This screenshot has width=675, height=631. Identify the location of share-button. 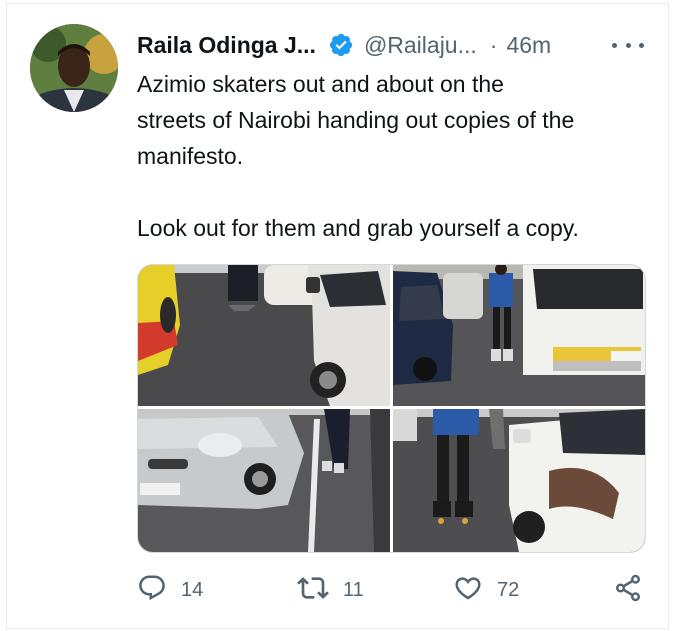
(628, 590).